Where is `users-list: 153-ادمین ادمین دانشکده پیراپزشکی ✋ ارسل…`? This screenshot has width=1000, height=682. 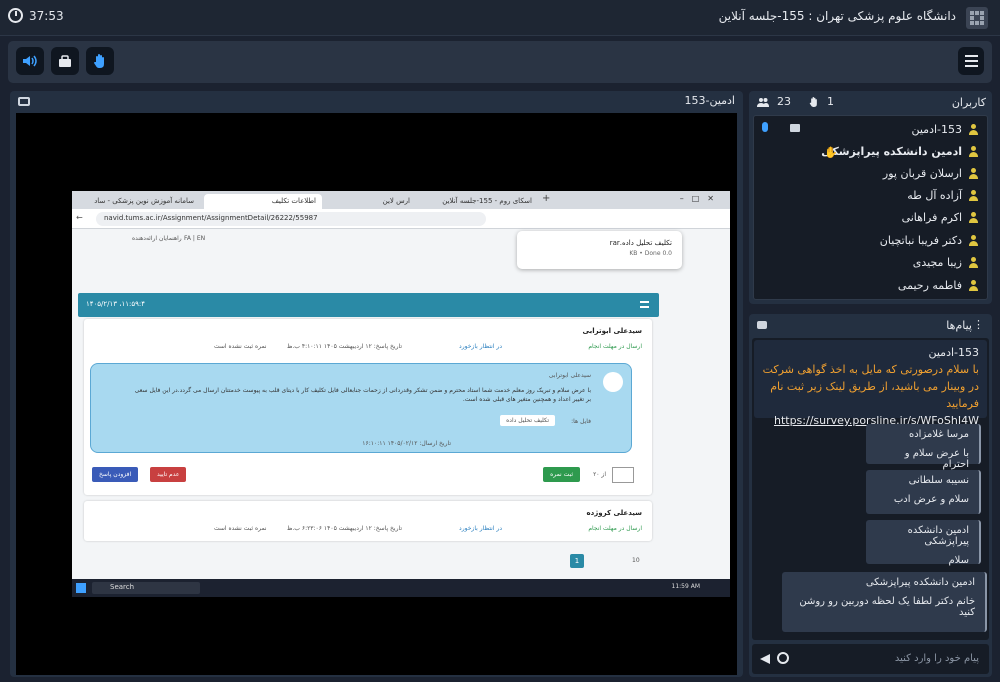 users-list: 153-ادمین ادمین دانشکده پیراپزشکی ✋ ارسل… is located at coordinates (870, 207).